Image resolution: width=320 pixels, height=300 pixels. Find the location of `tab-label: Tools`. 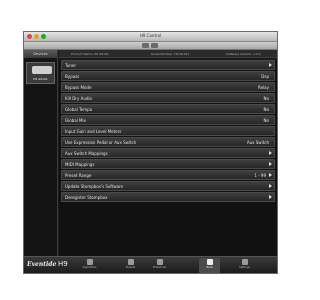

tab-label: Tools is located at coordinates (209, 267).